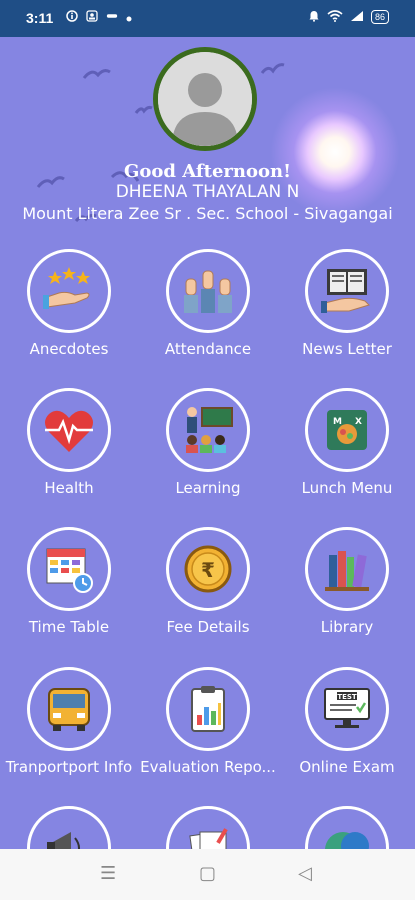 The height and width of the screenshot is (900, 415). Describe the element at coordinates (347, 488) in the screenshot. I see `menu-label: Lunch Menu` at that location.